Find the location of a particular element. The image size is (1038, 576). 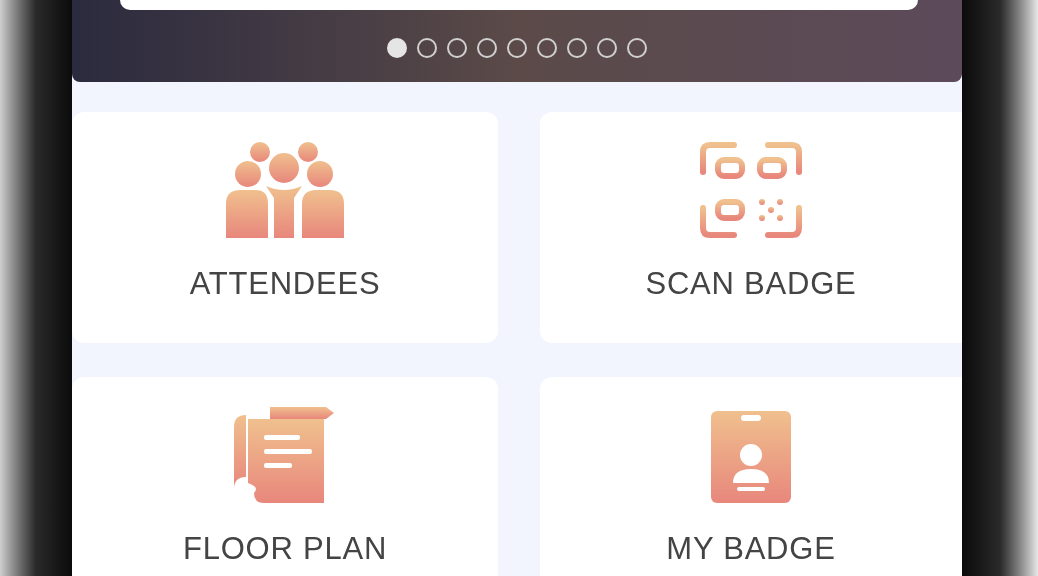

menu-tile: MY BADGE is located at coordinates (751, 476).